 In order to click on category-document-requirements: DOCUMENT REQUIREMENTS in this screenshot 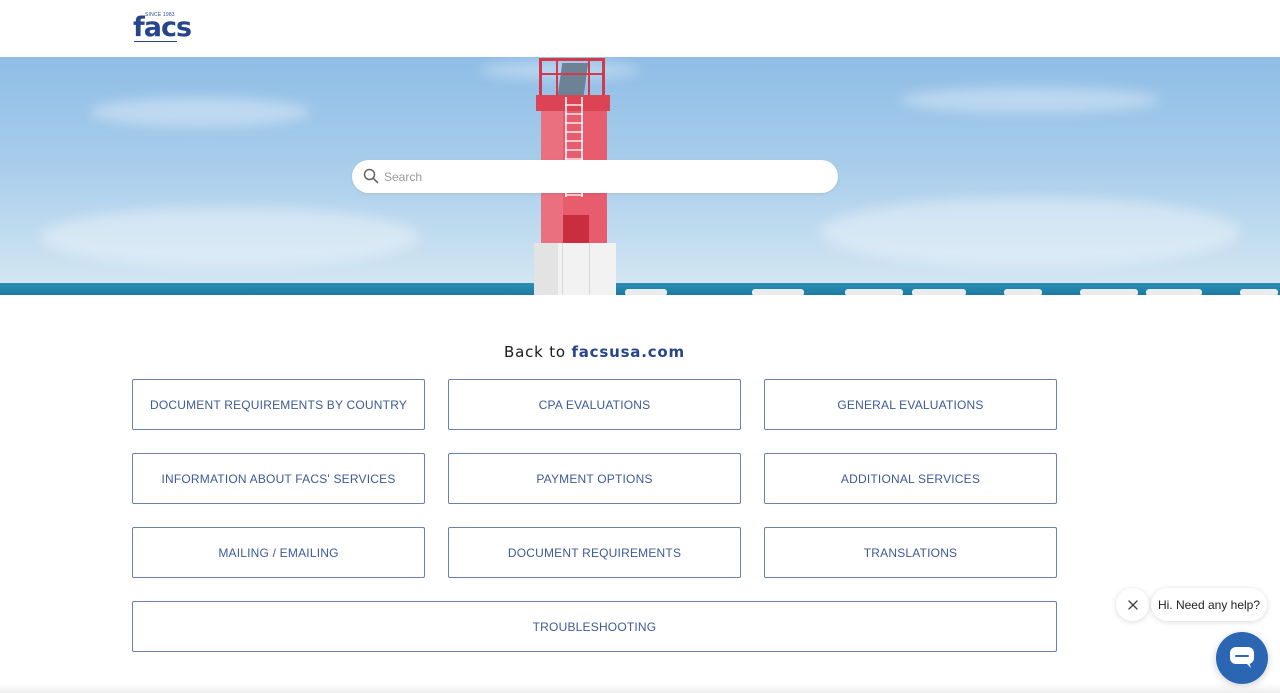, I will do `click(594, 552)`.